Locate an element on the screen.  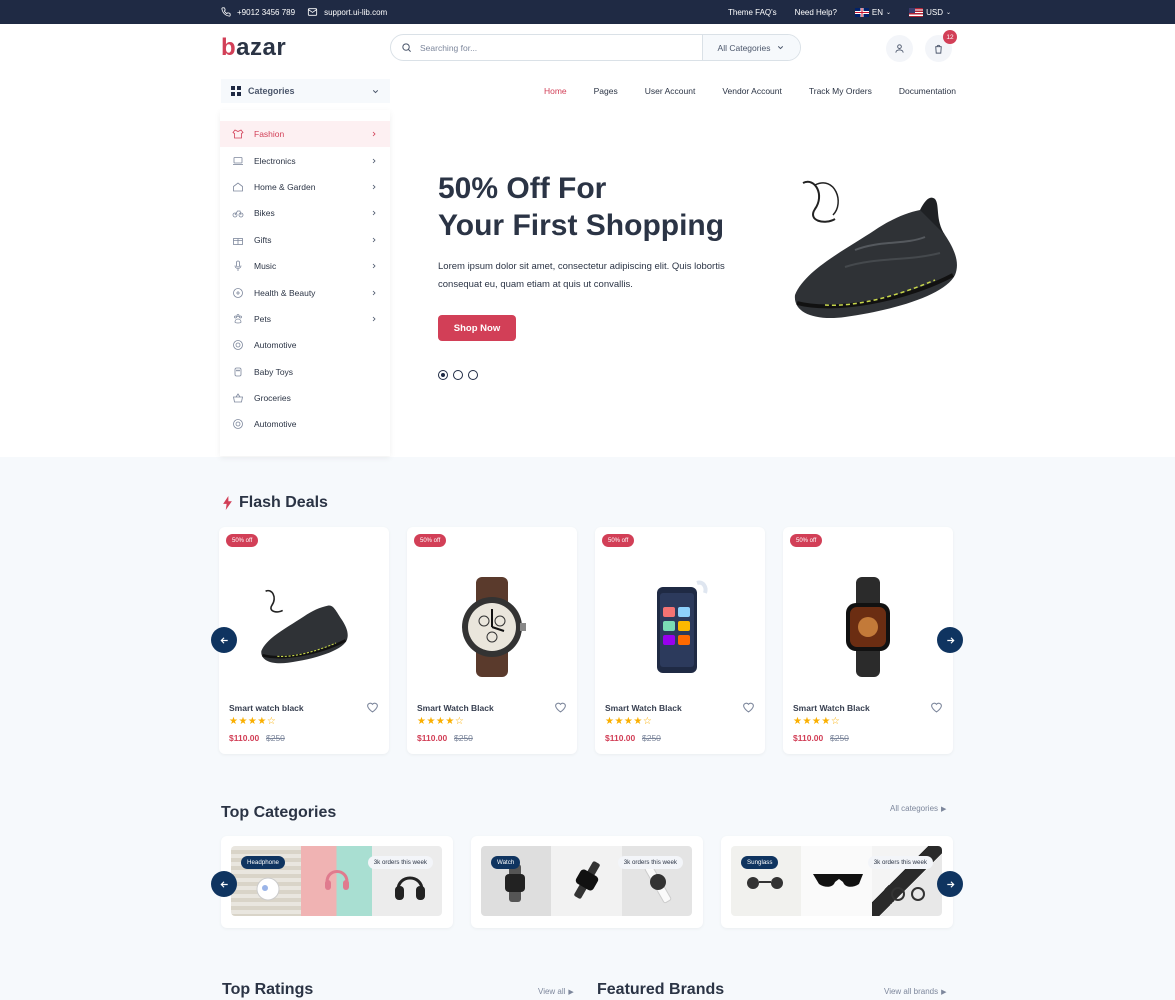
email-address: support.ui-lib.com is located at coordinates (356, 12).